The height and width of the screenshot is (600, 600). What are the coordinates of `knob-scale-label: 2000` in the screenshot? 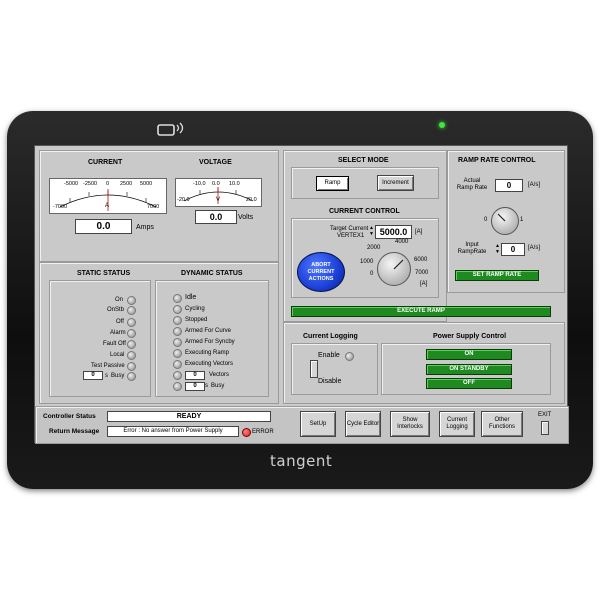 It's located at (374, 248).